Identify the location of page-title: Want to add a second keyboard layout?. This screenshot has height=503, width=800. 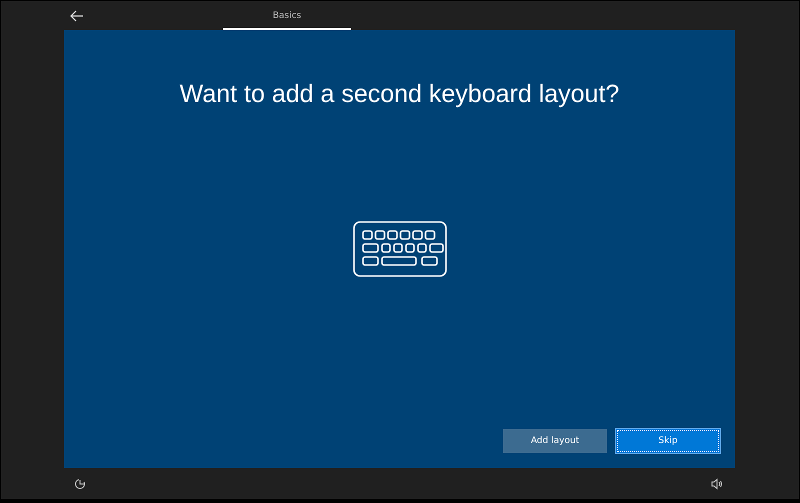
(400, 94).